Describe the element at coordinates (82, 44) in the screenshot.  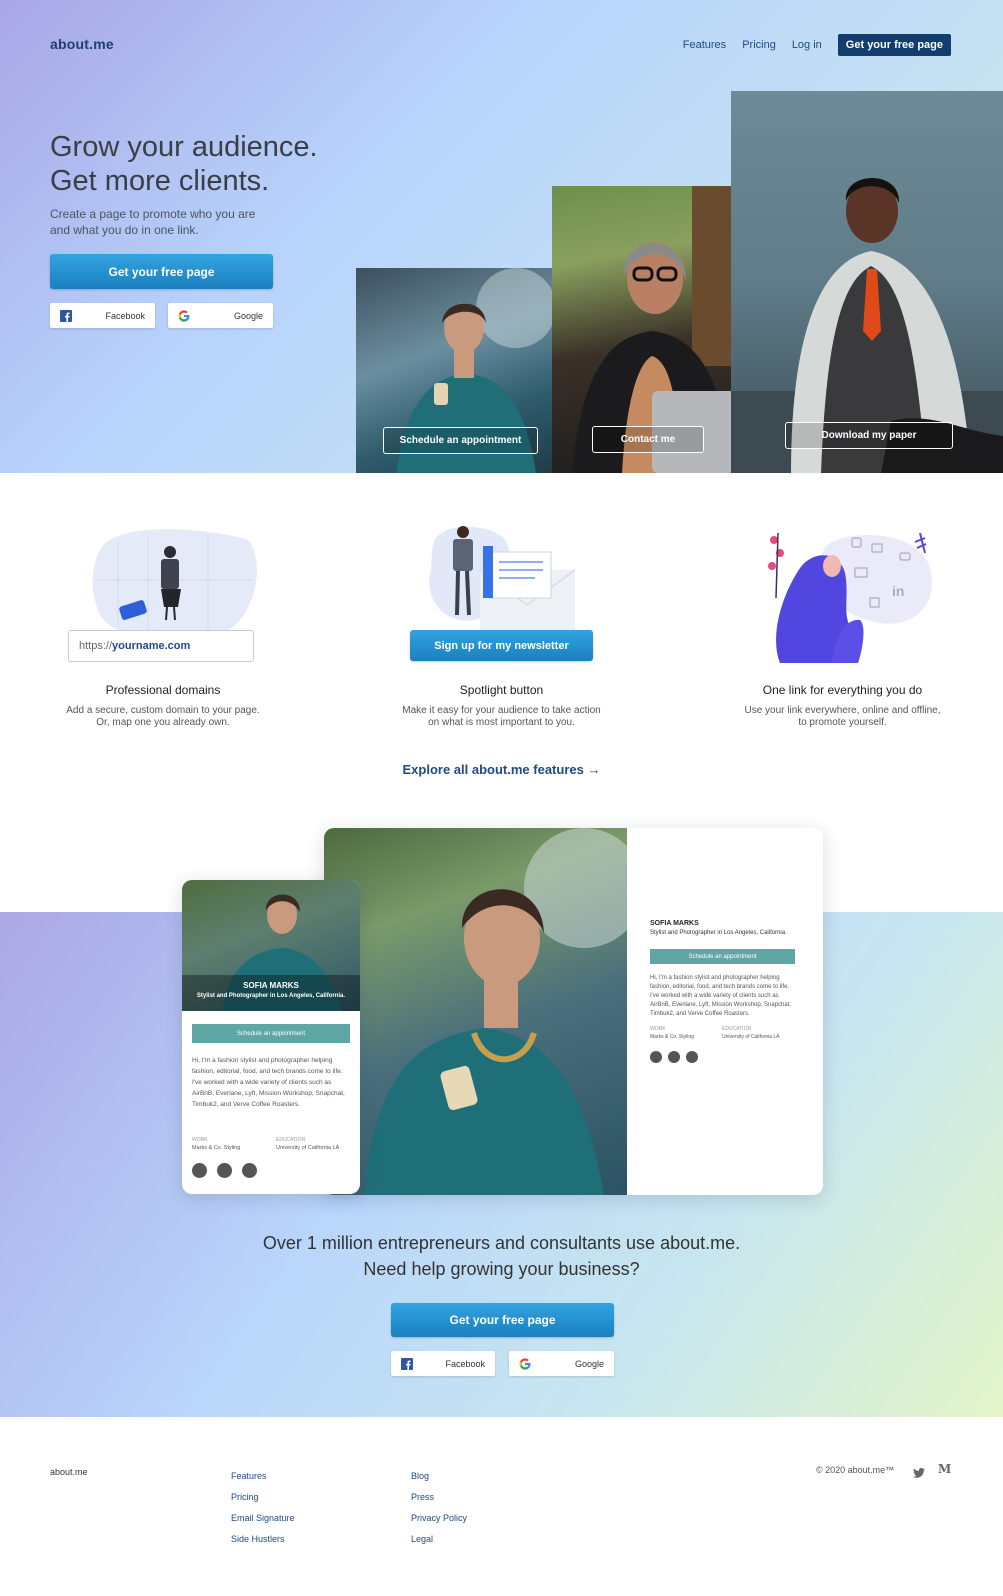
I see `logo: about.me` at that location.